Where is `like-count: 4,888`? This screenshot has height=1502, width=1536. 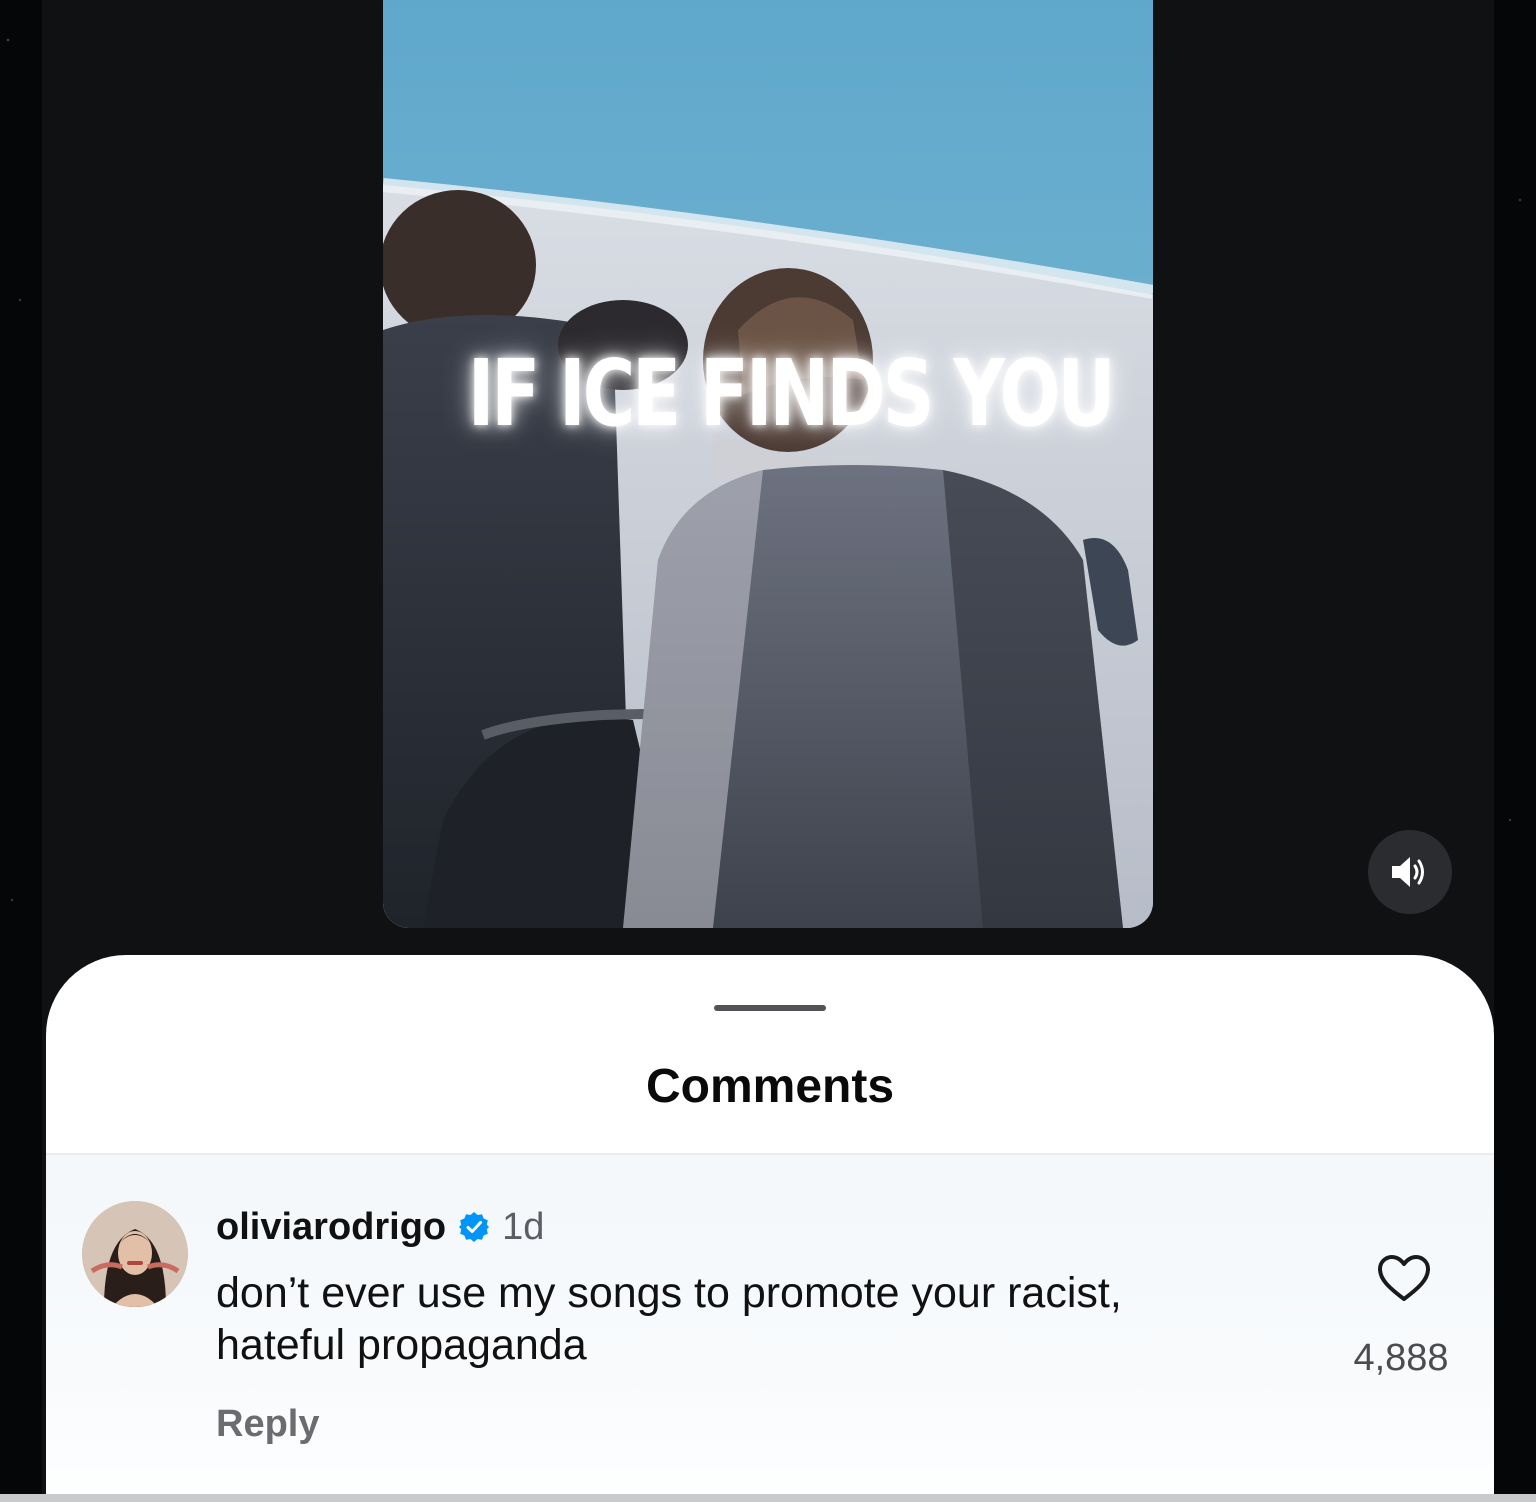 like-count: 4,888 is located at coordinates (1401, 1358).